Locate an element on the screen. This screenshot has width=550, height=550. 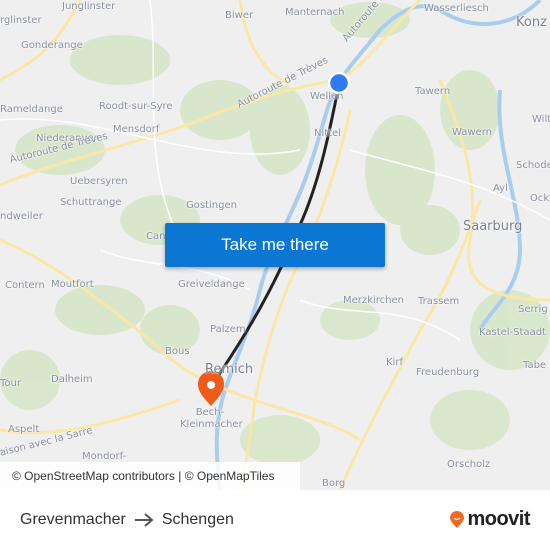
place-label: Ayl is located at coordinates (500, 188).